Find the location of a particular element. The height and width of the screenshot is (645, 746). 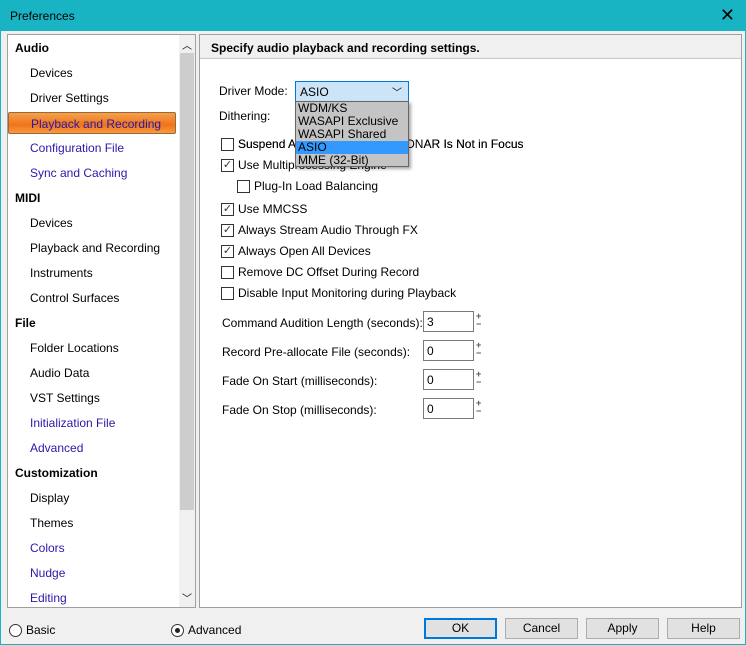

sidebar-item-vst-settings: VST Settings is located at coordinates (94, 398).